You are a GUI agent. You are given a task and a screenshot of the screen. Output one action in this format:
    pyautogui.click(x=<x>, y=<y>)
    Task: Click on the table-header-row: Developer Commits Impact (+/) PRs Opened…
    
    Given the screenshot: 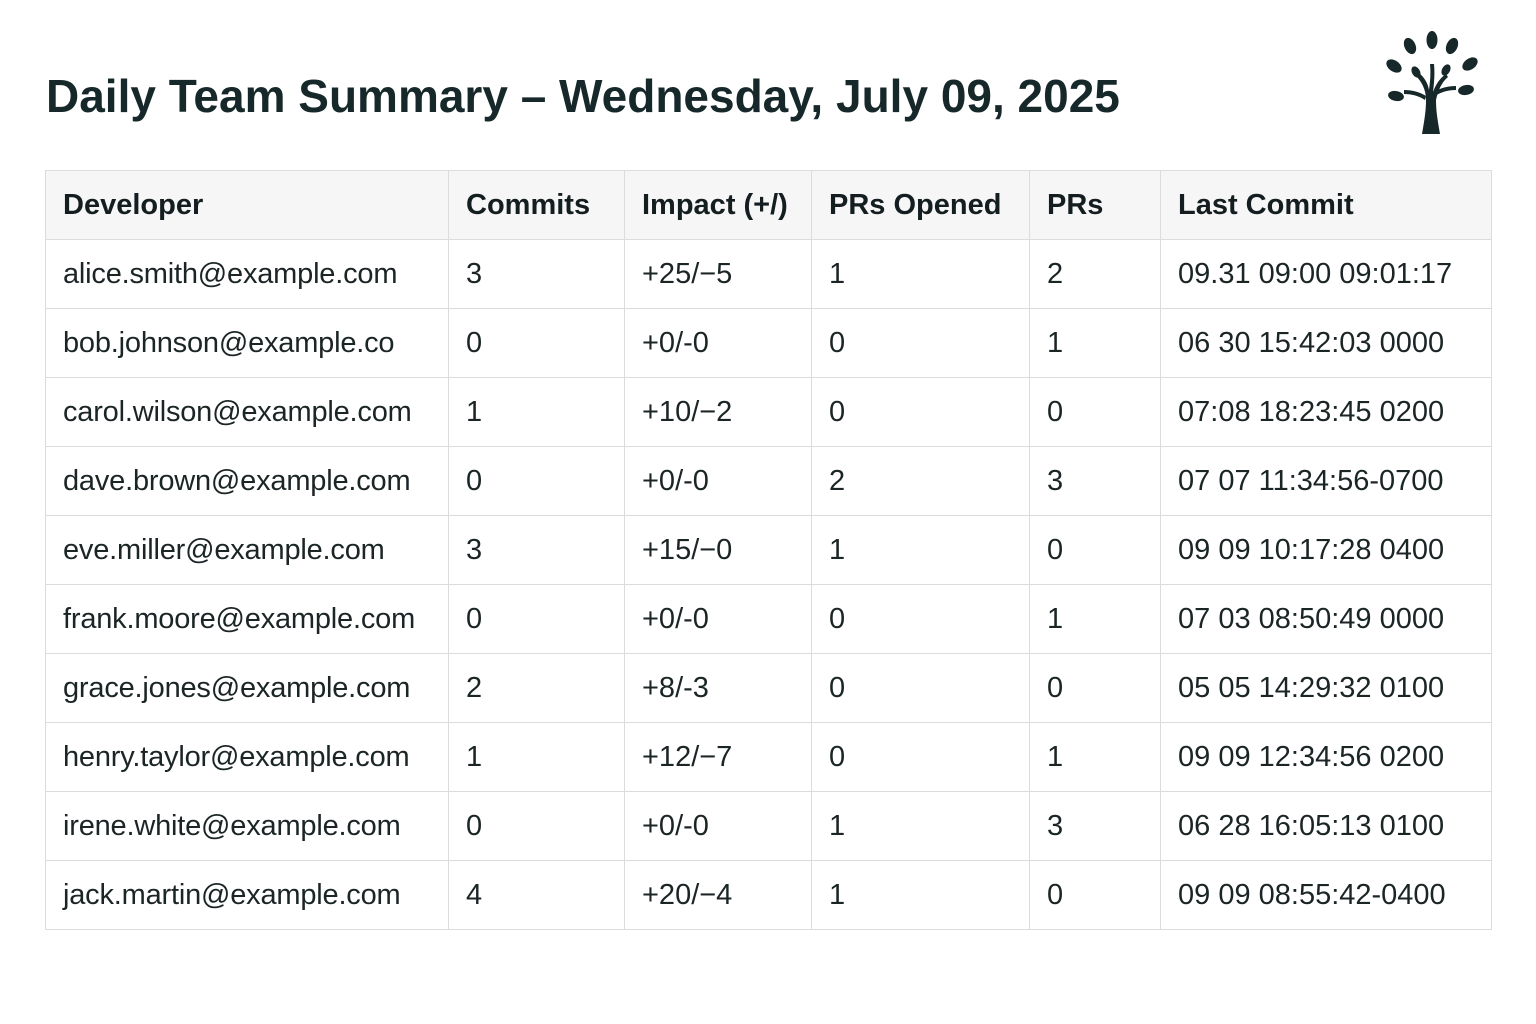 What is the action you would take?
    pyautogui.click(x=768, y=205)
    